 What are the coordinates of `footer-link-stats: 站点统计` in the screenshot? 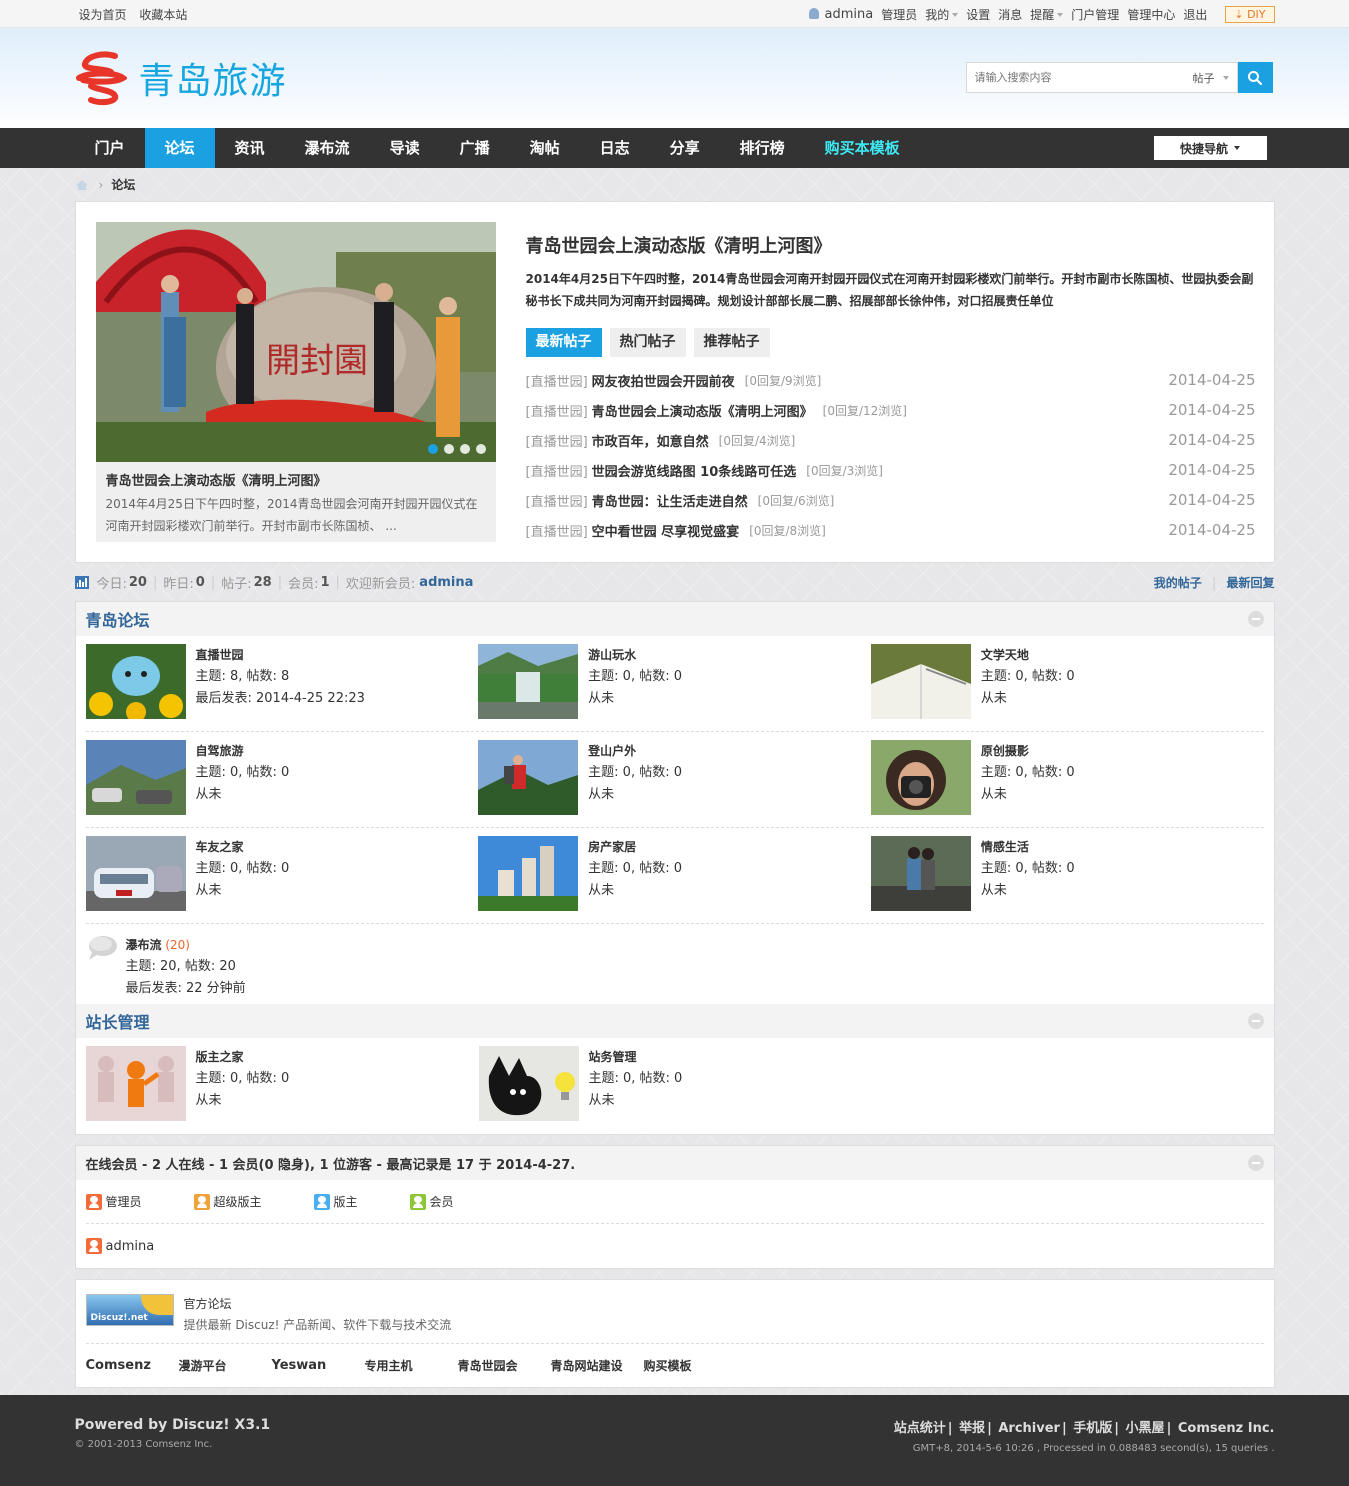 It's located at (920, 1428).